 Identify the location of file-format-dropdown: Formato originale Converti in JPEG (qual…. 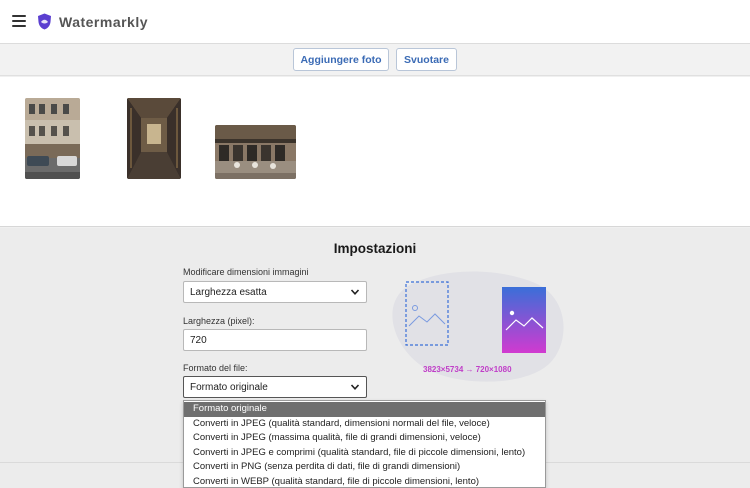
(364, 444).